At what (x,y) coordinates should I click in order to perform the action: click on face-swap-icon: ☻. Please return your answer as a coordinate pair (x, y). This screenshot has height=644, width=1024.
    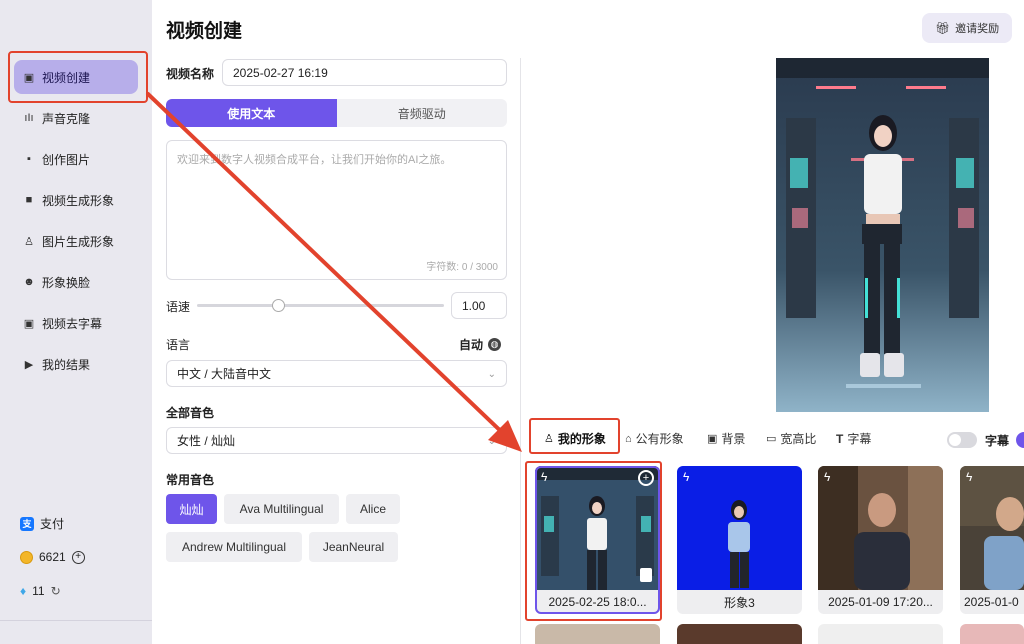
    Looking at the image, I should click on (29, 282).